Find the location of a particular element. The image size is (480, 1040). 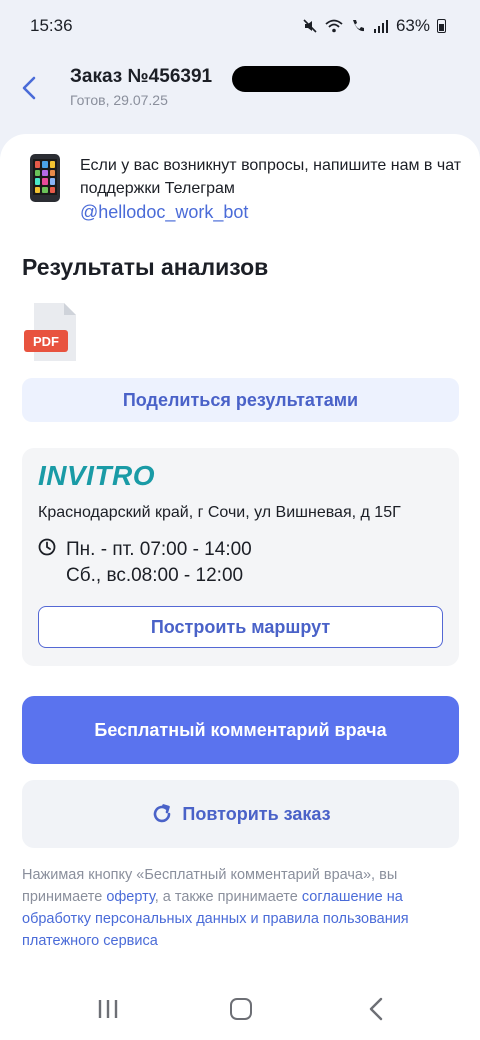

repeat-order-button: Повторить заказ is located at coordinates (240, 814).